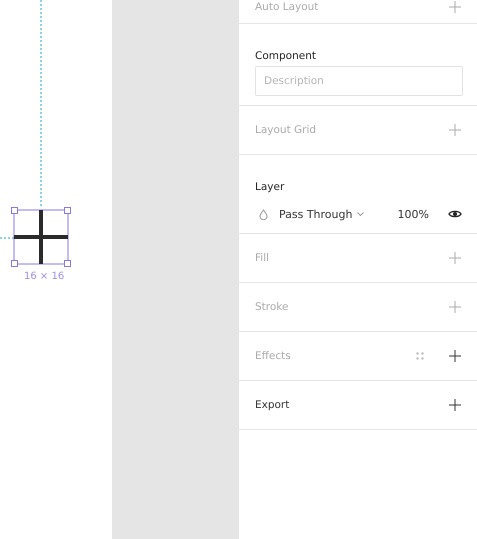 This screenshot has height=539, width=477. I want to click on styles-icon, so click(420, 356).